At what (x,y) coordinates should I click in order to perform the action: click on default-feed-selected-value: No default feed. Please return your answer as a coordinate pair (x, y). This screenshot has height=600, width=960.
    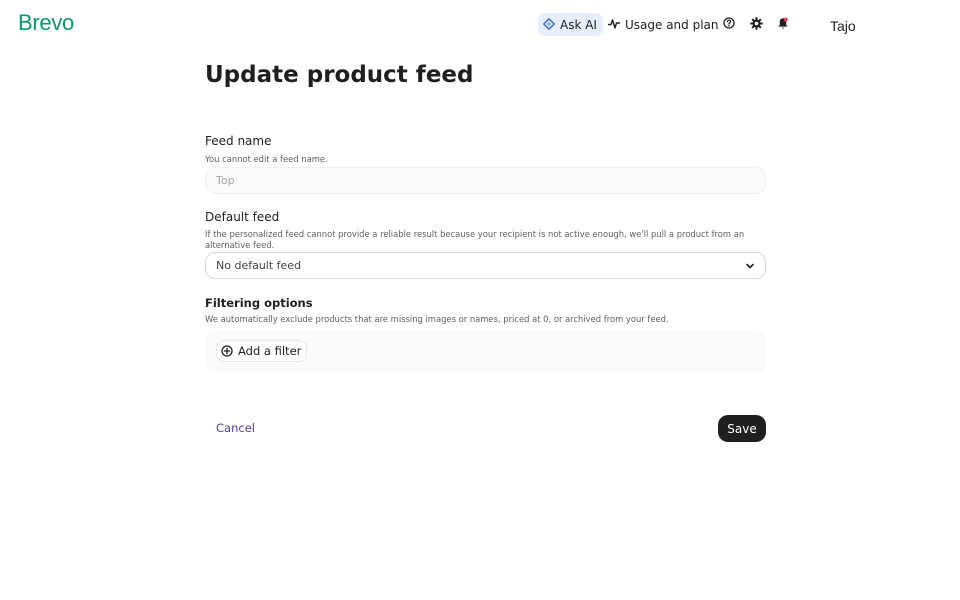
    Looking at the image, I should click on (259, 265).